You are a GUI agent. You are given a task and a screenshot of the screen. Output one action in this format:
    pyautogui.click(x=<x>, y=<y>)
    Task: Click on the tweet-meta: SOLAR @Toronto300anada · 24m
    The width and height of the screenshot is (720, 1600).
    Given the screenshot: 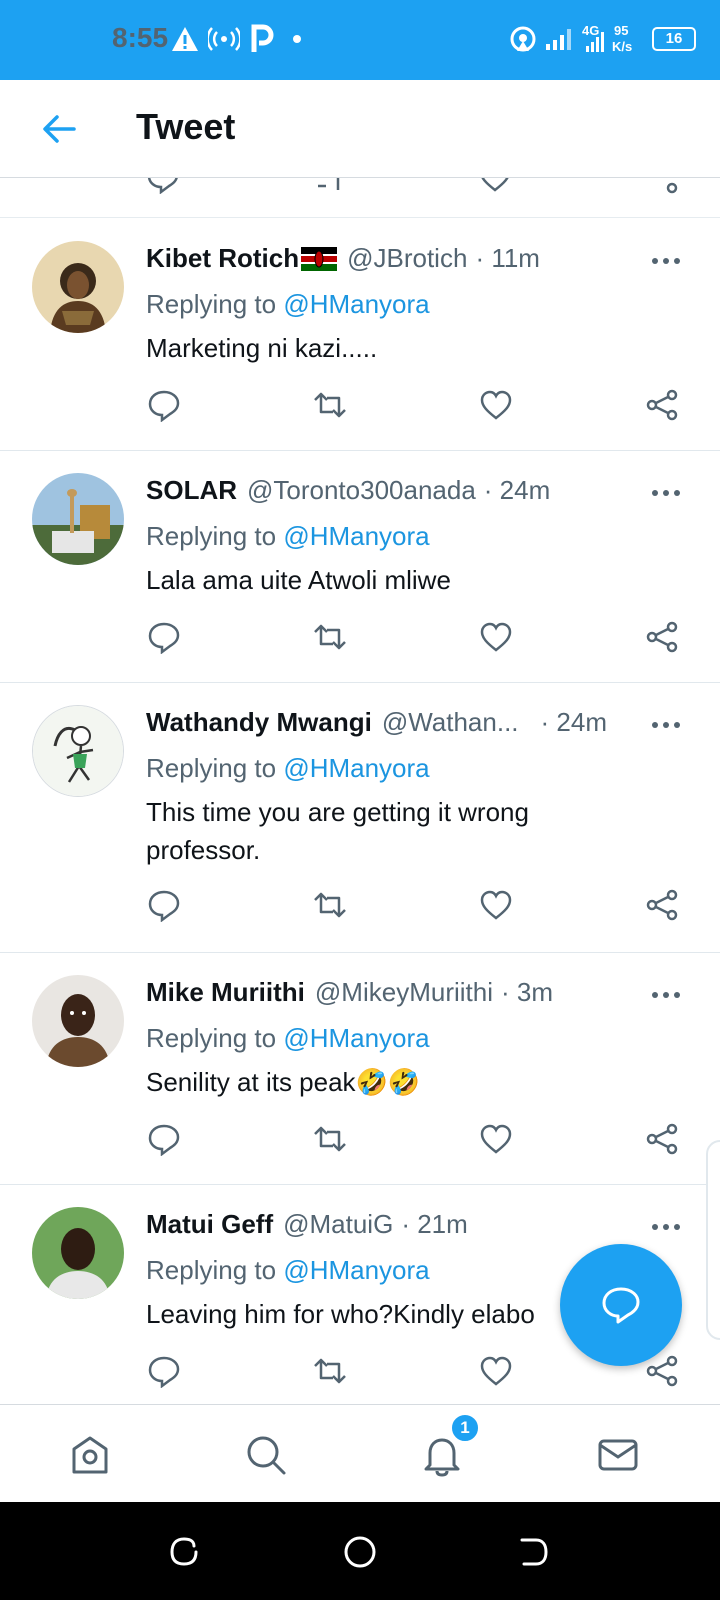 What is the action you would take?
    pyautogui.click(x=348, y=490)
    